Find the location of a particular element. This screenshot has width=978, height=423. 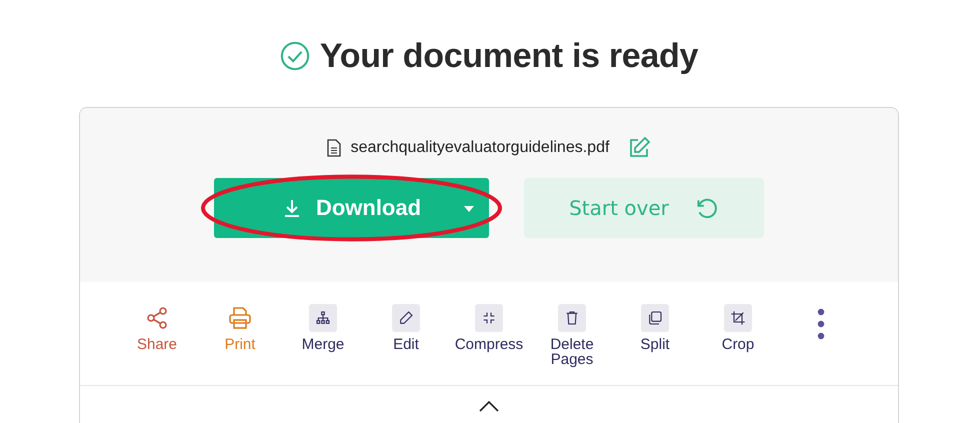

tool-button: Edit is located at coordinates (406, 328).